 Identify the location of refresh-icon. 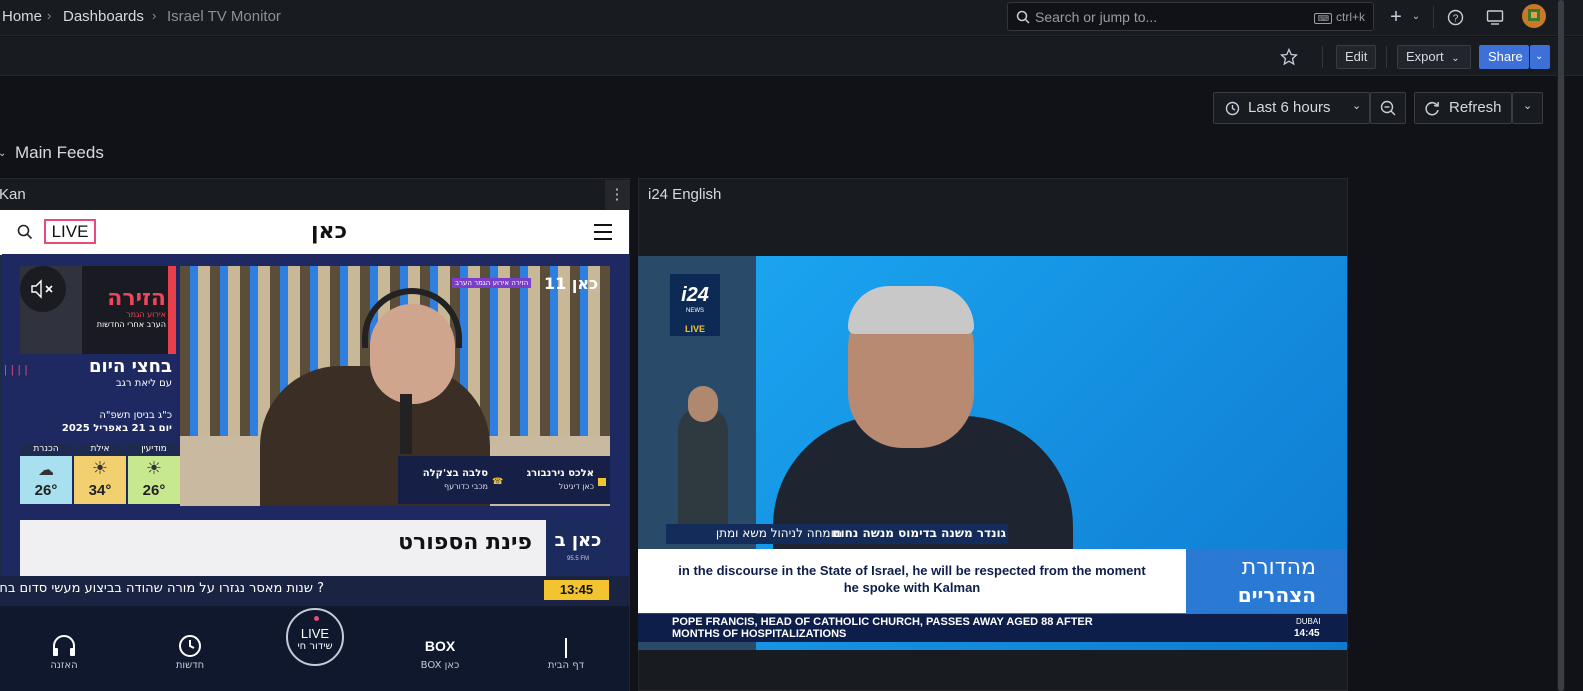
(1432, 108).